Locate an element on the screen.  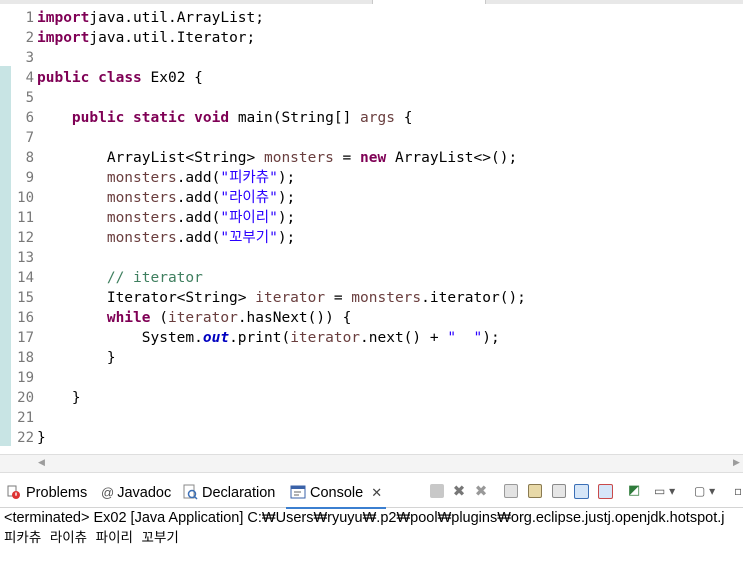
view-menu-icon: ▭ ▾ is located at coordinates (667, 491).